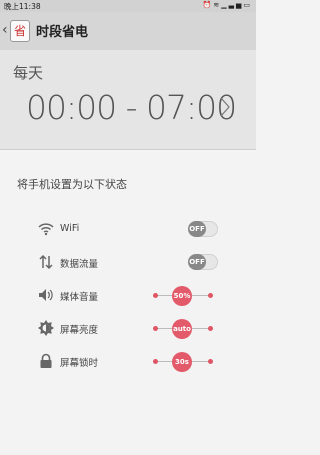 The height and width of the screenshot is (455, 320). What do you see at coordinates (5, 30) in the screenshot?
I see `back-icon: ‹` at bounding box center [5, 30].